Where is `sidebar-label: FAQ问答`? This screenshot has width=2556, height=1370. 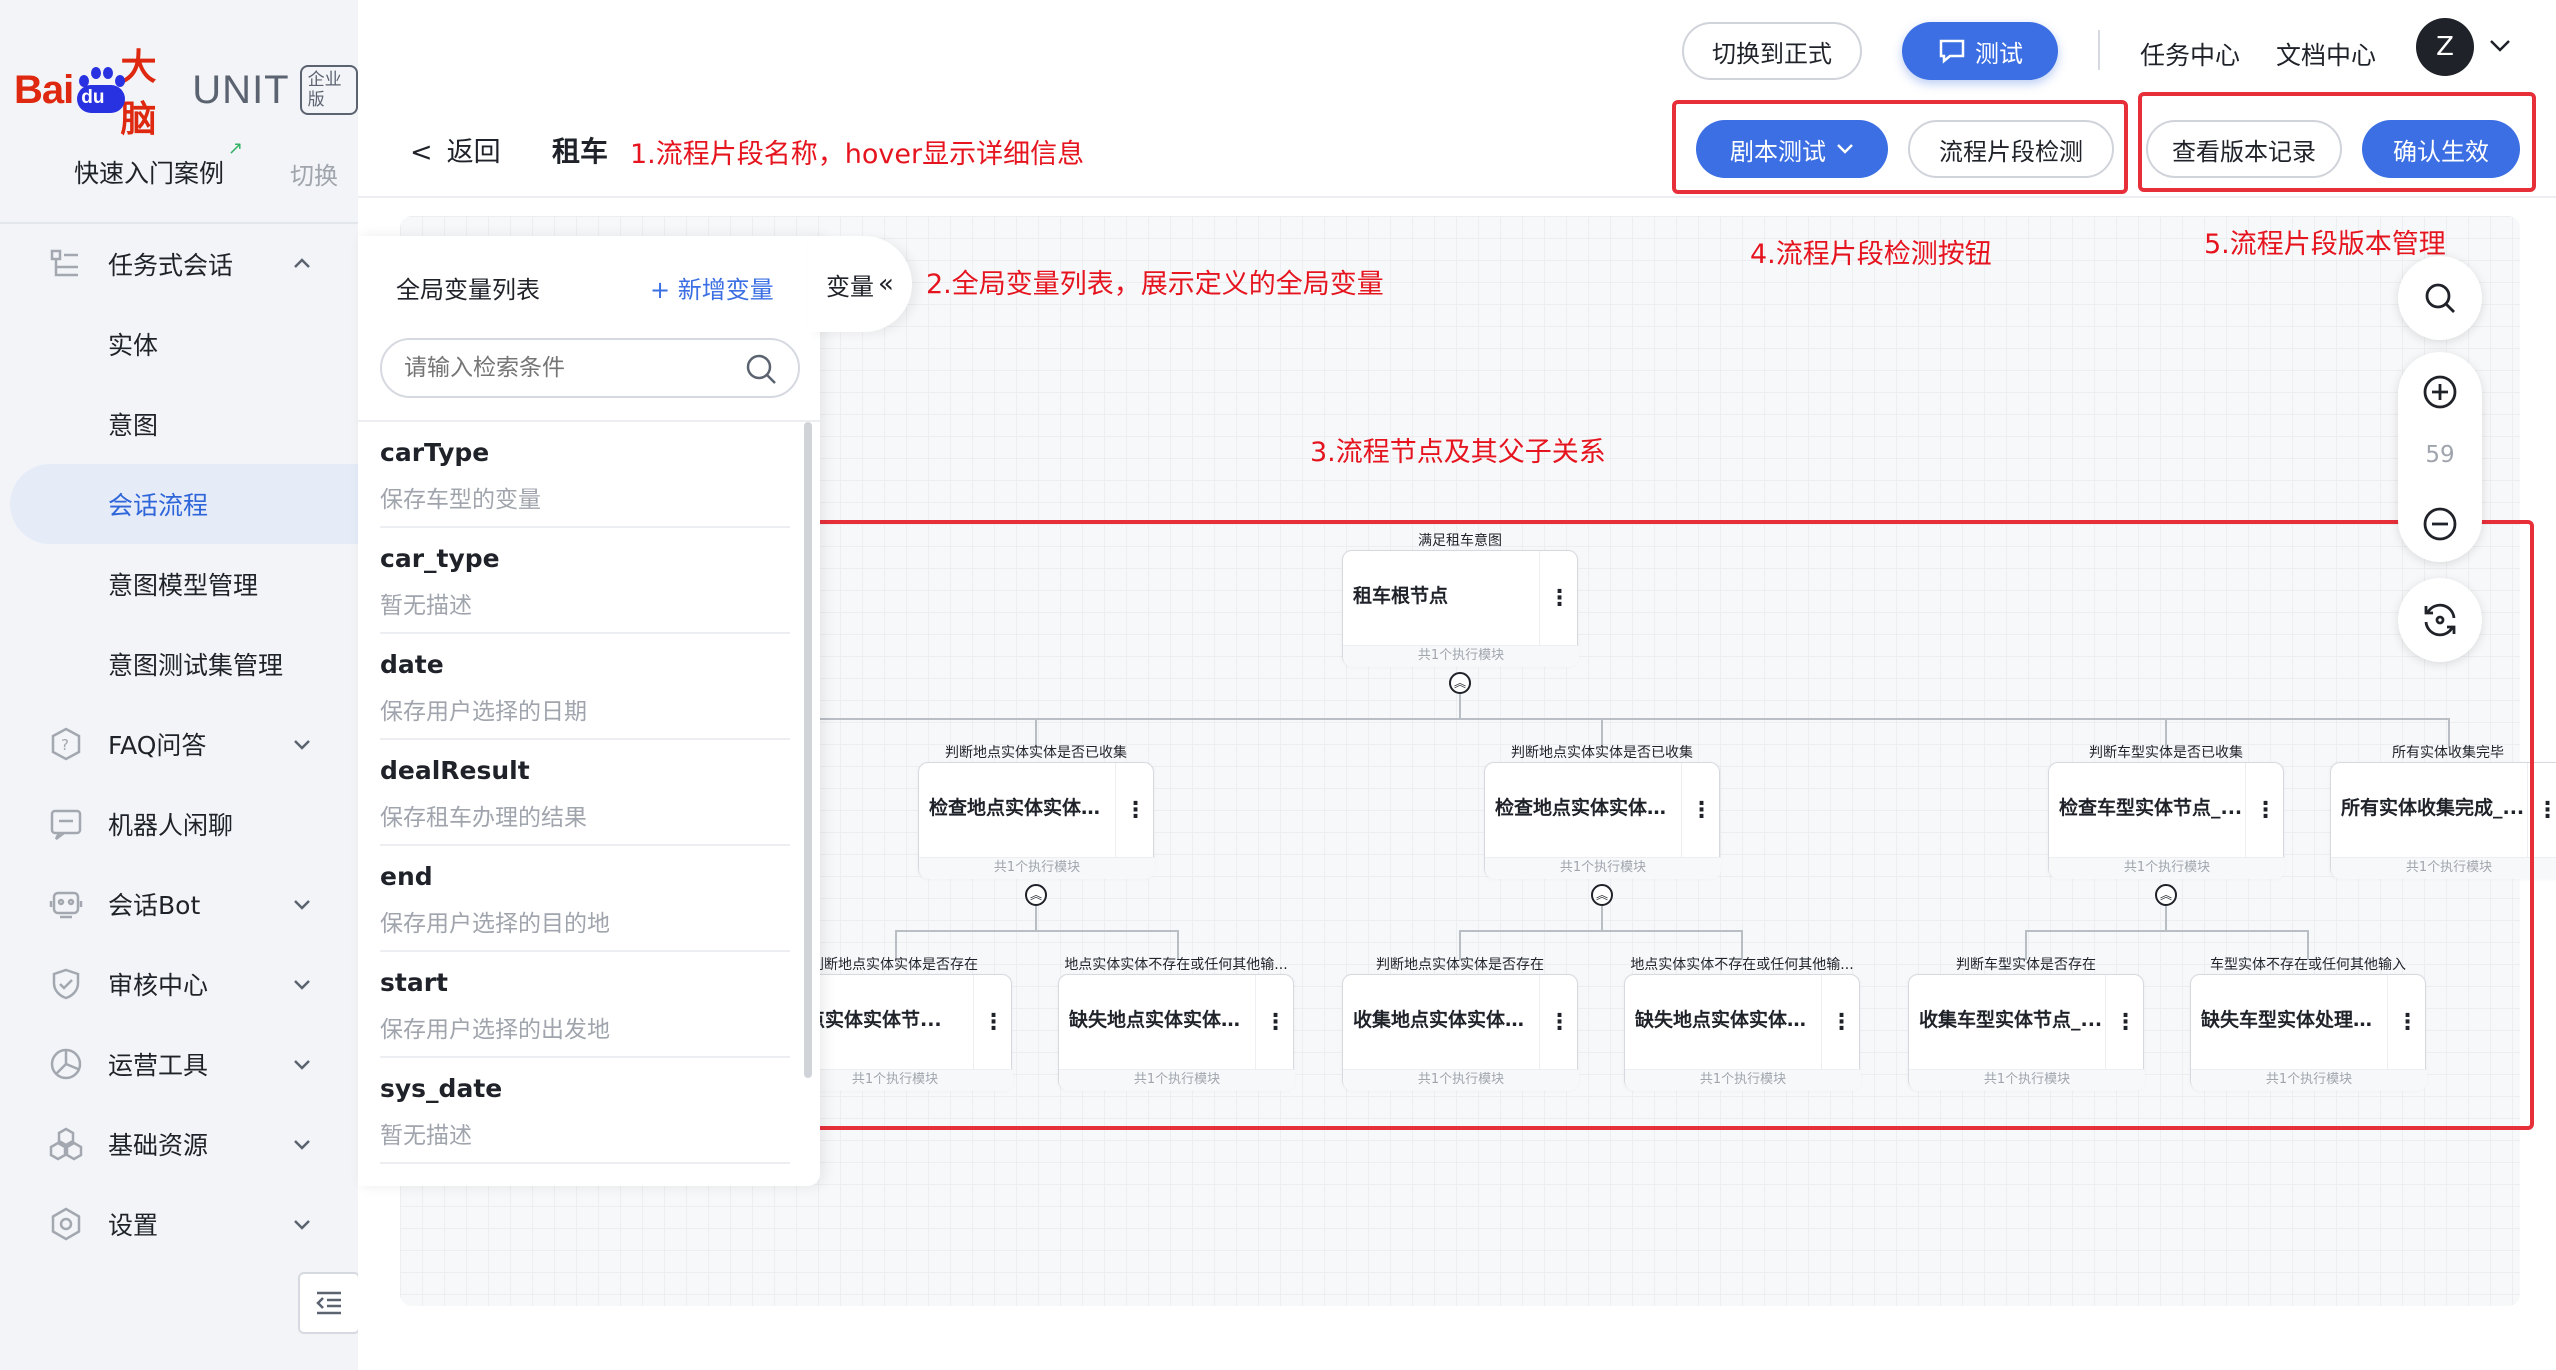
sidebar-label: FAQ问答 is located at coordinates (157, 745).